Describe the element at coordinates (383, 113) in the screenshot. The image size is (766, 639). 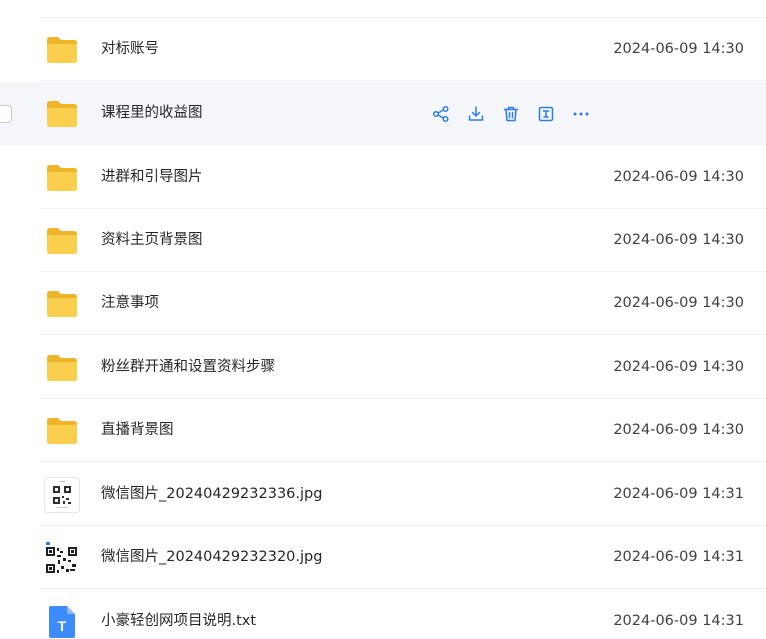
I see `file-row-hovered: 课程里的收益图` at that location.